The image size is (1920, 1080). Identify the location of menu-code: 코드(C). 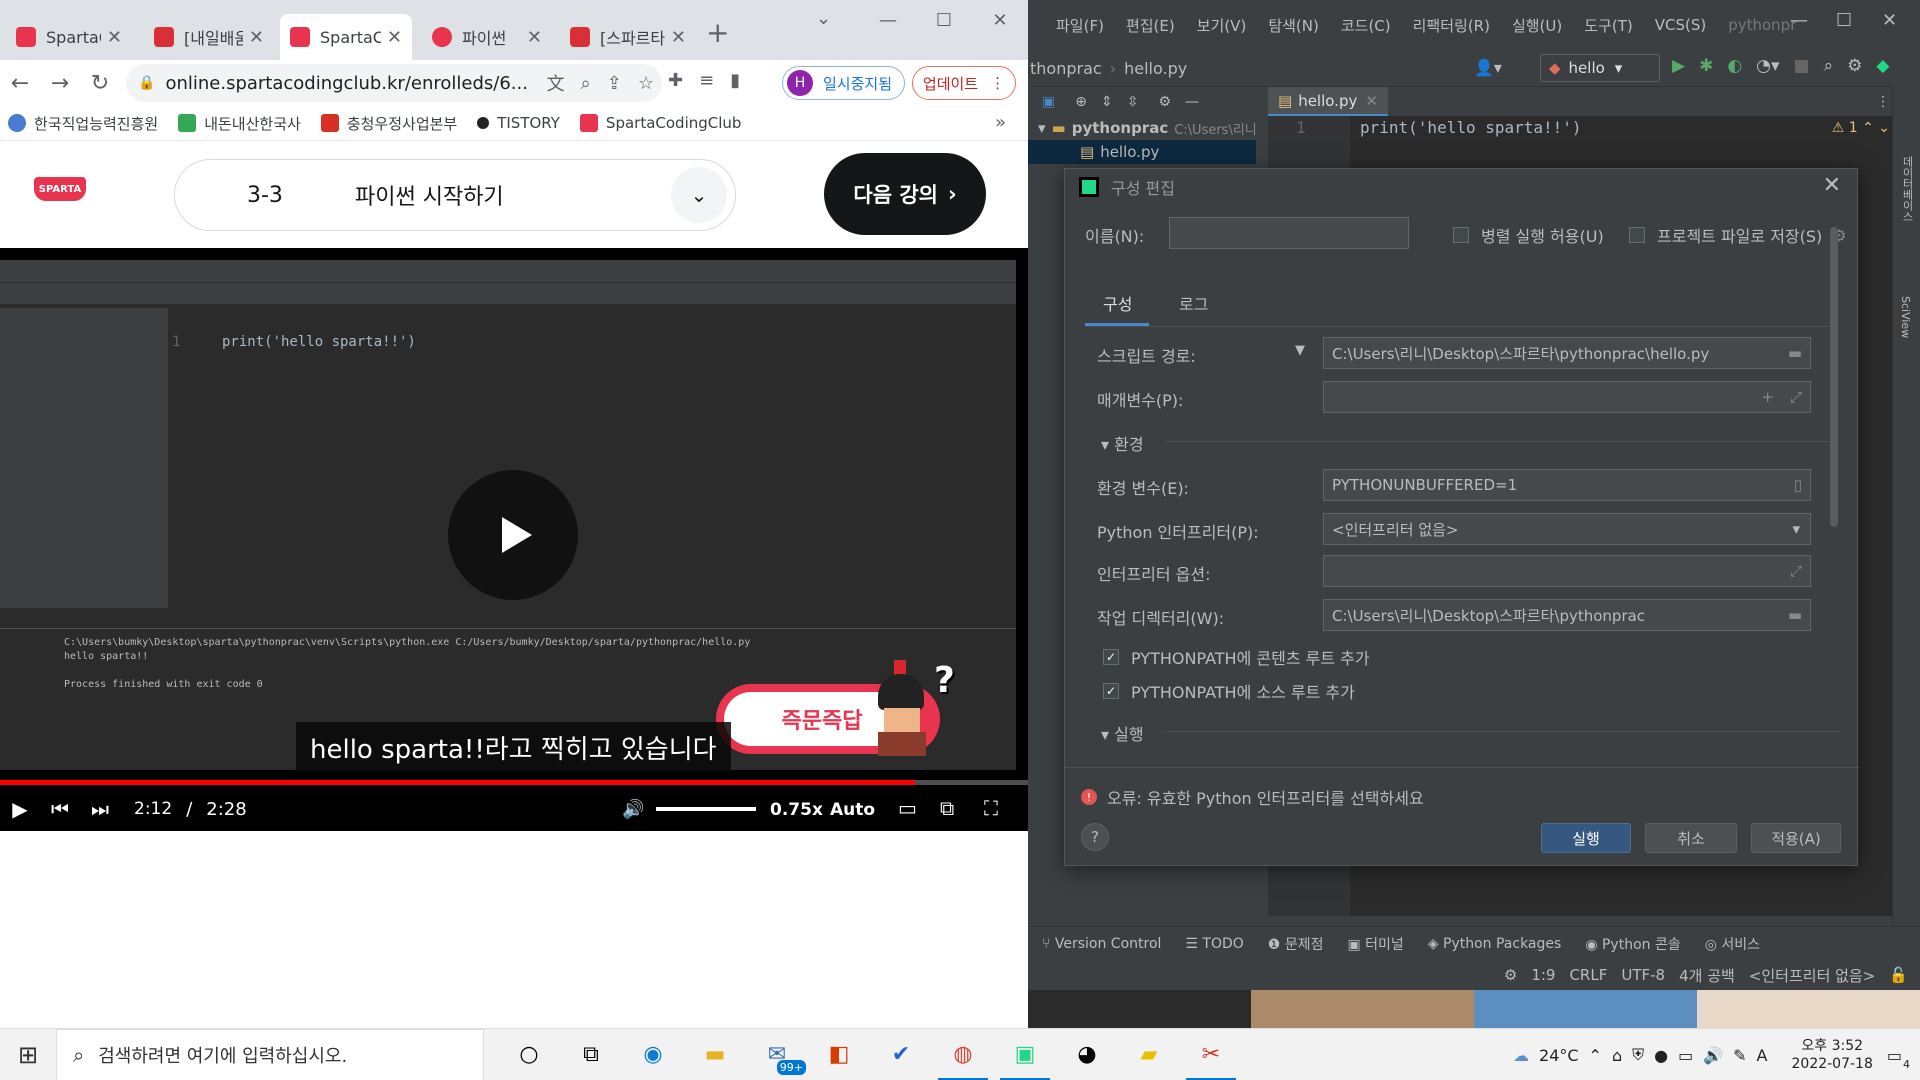
(1366, 25).